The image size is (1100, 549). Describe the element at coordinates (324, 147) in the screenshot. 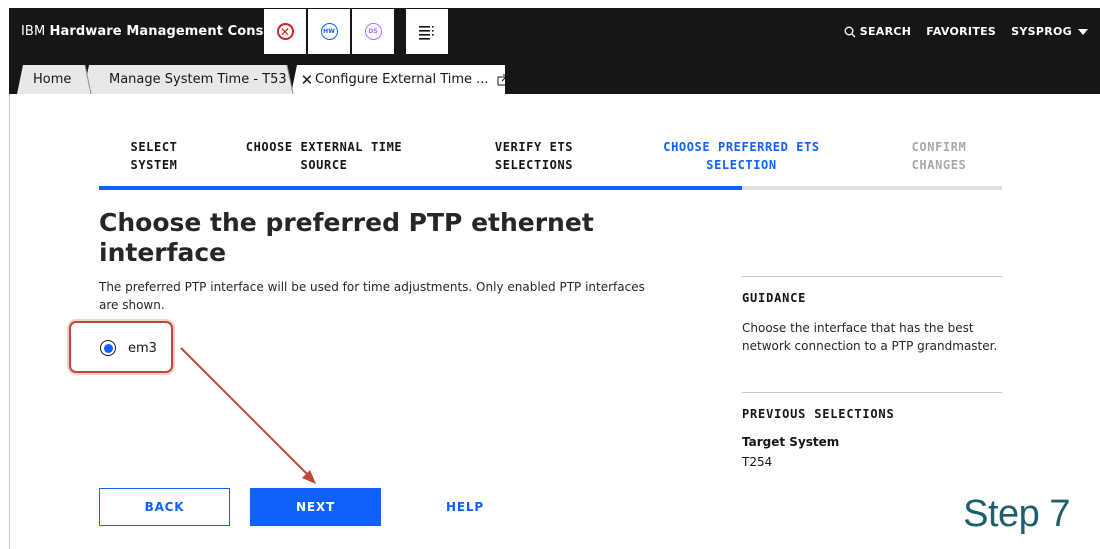

I see `step-label: CHOOSE EXTERNAL TIME` at that location.